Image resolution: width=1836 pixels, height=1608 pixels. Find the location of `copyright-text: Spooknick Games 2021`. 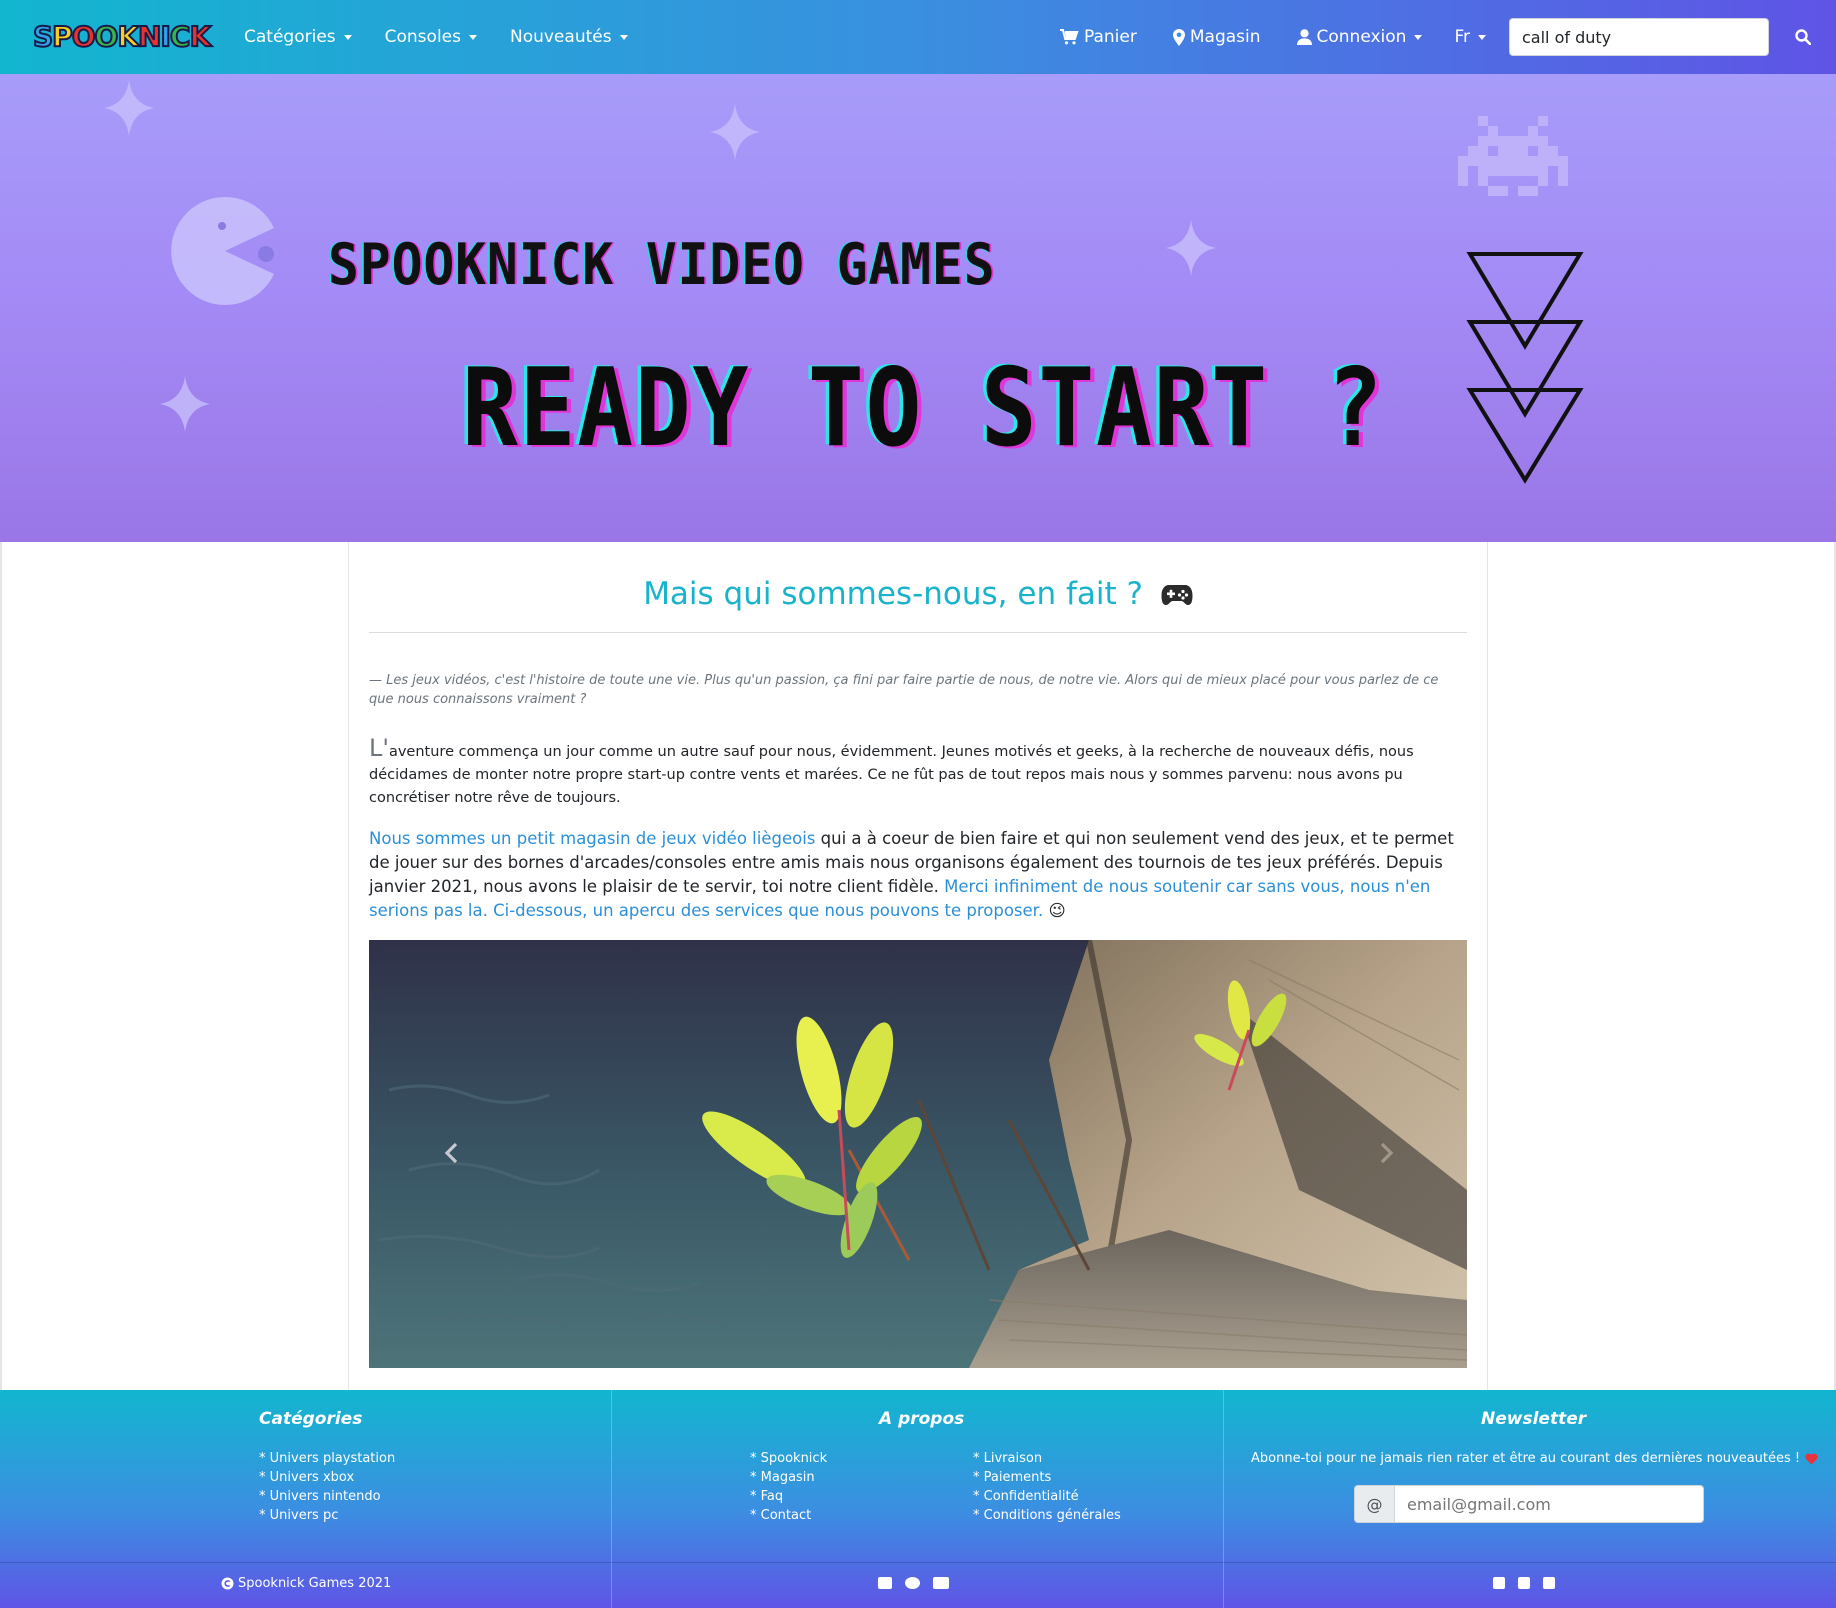

copyright-text: Spooknick Games 2021 is located at coordinates (315, 1583).